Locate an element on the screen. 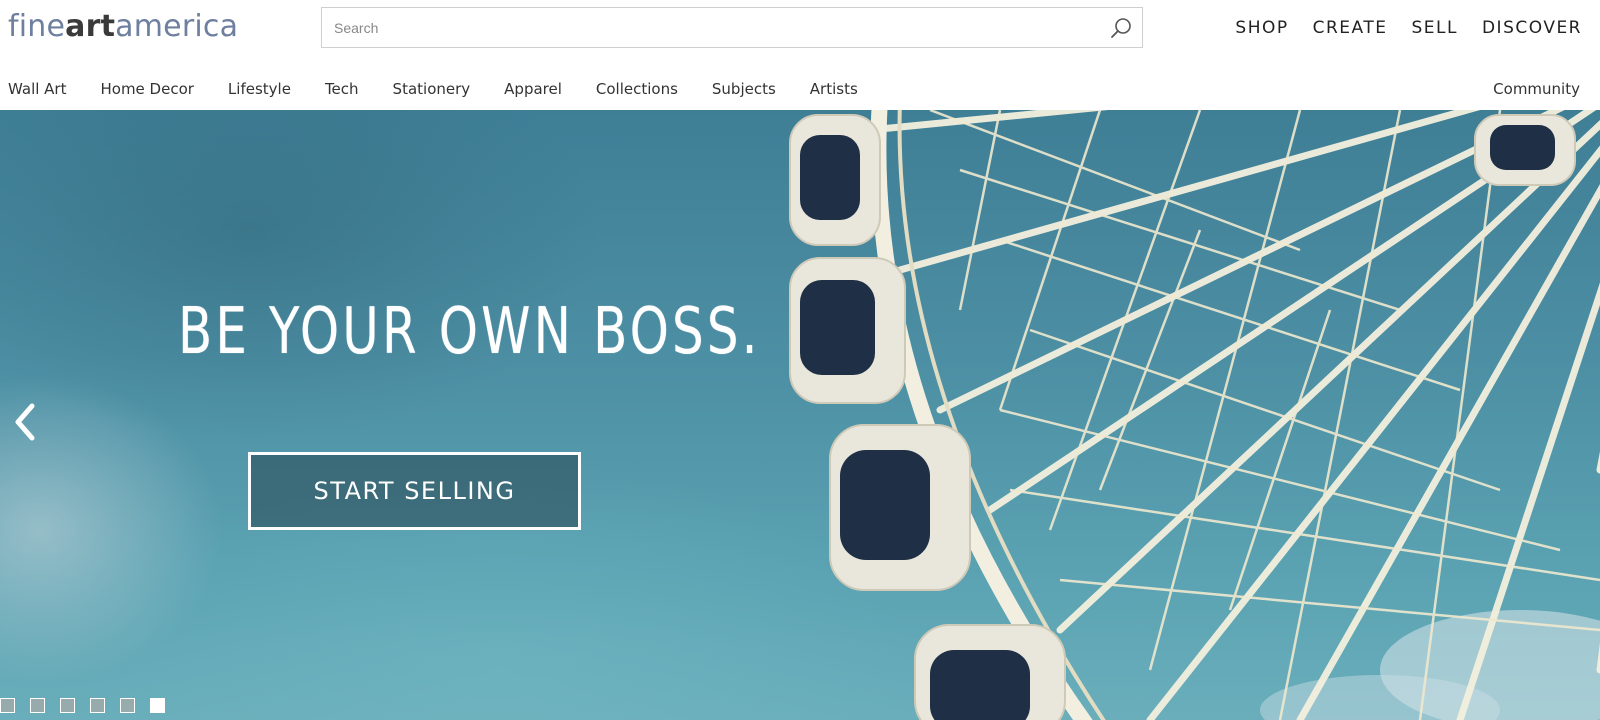  nav-create: CREATE is located at coordinates (1350, 28).